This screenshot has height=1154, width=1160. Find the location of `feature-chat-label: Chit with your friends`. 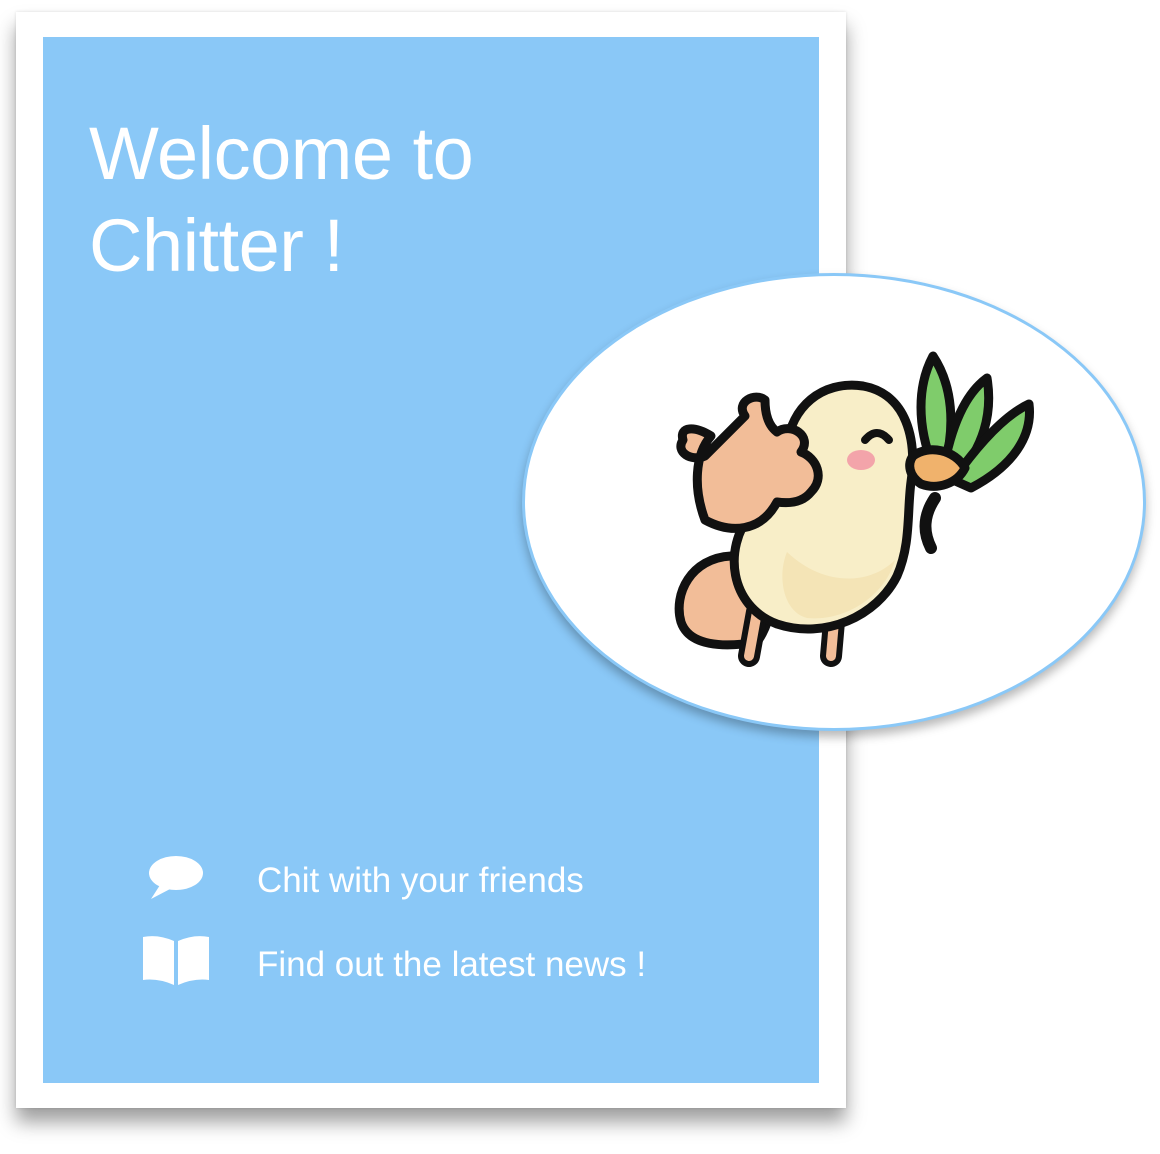

feature-chat-label: Chit with your friends is located at coordinates (420, 880).